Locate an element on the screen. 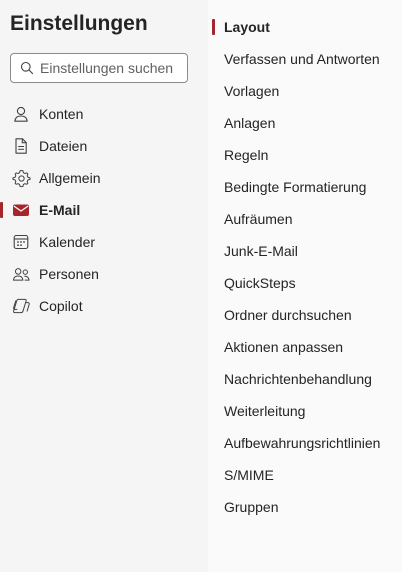  submenu-item-bedingte-formatierung: Bedingte Formatierung is located at coordinates (305, 187).